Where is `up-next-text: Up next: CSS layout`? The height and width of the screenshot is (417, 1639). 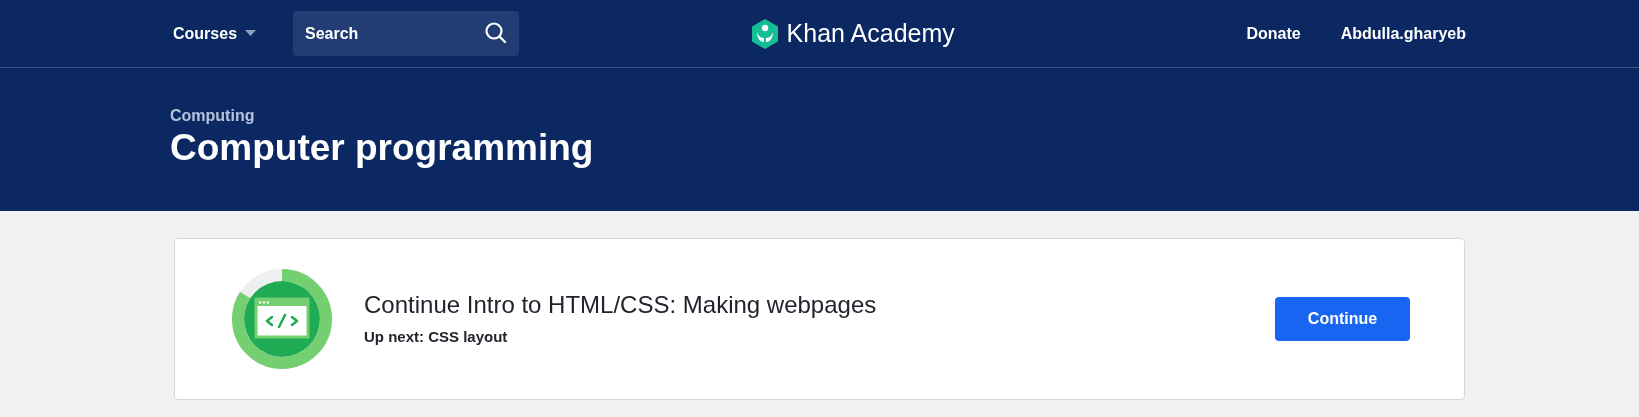
up-next-text: Up next: CSS layout is located at coordinates (436, 336).